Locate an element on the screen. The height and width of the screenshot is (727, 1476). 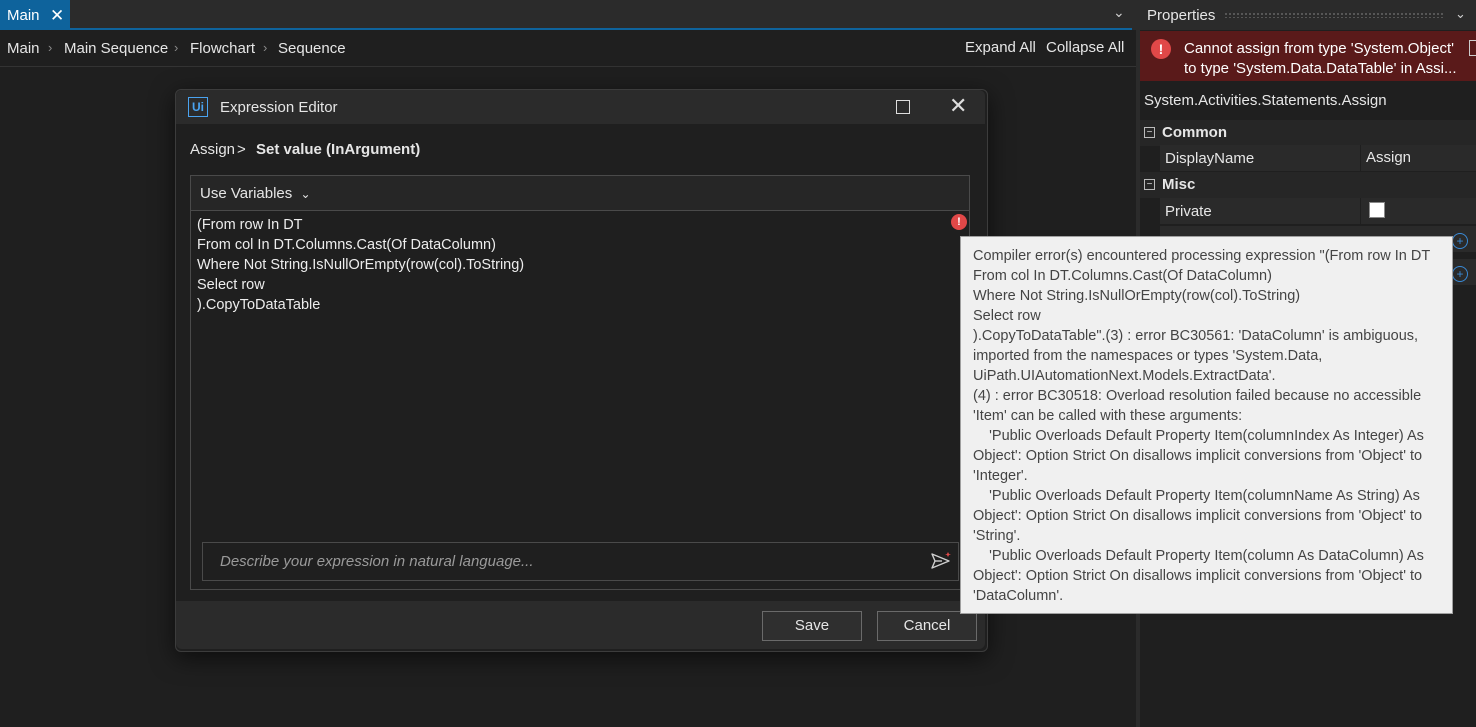
breadcrumb-item-sequence: Sequence is located at coordinates (312, 48).